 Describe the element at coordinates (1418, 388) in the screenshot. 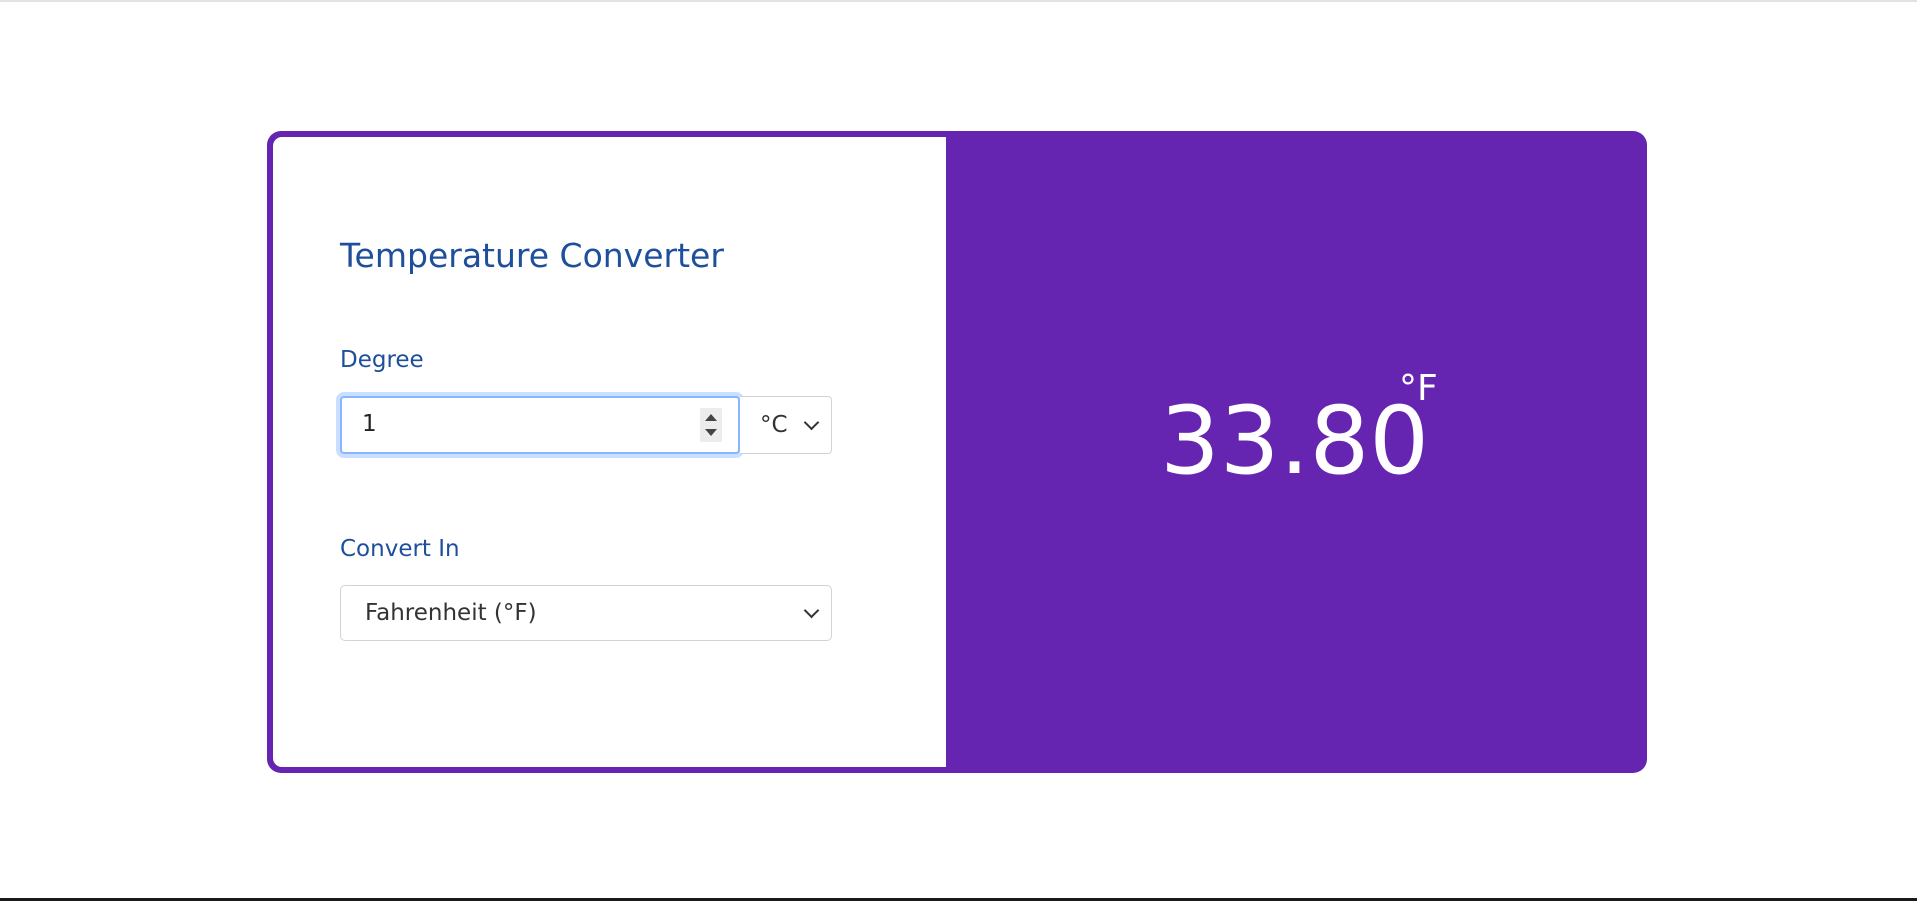

I see `result-unit: °F` at that location.